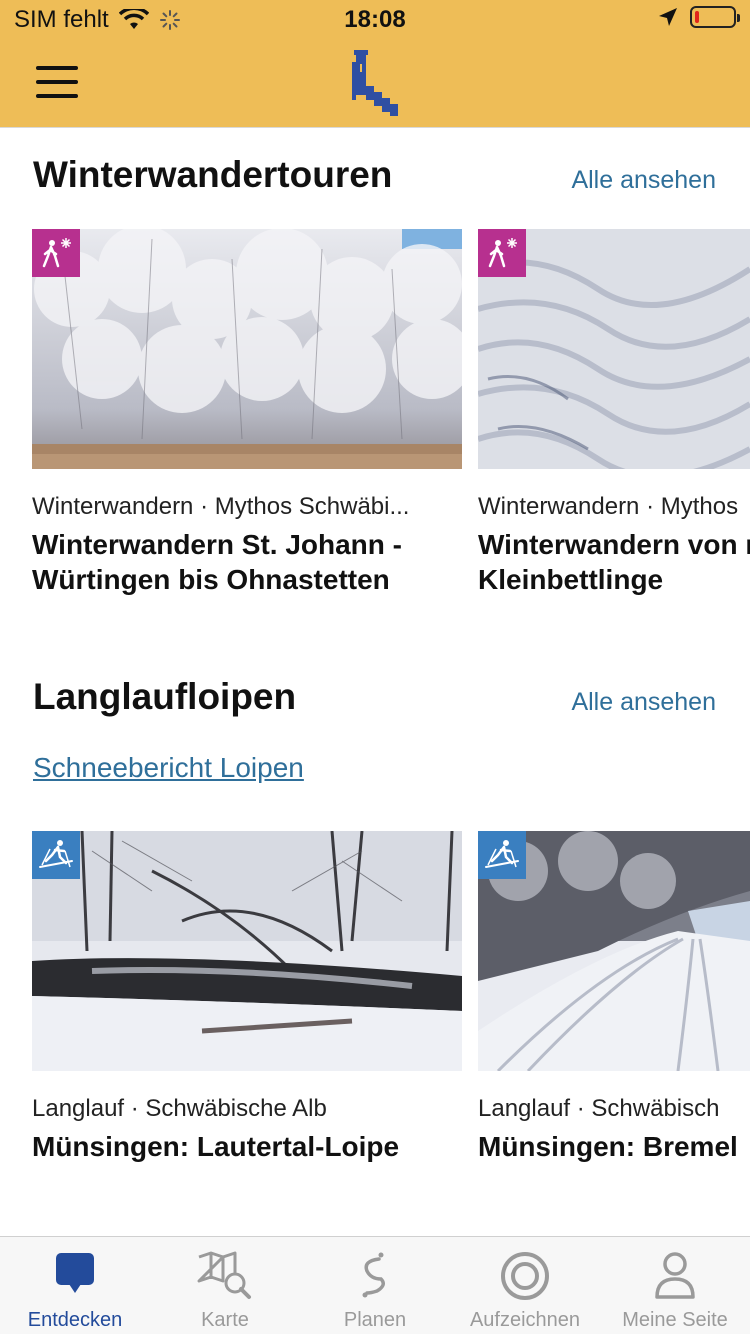 This screenshot has width=750, height=1334. What do you see at coordinates (675, 1320) in the screenshot?
I see `tab-label: Meine Seite` at bounding box center [675, 1320].